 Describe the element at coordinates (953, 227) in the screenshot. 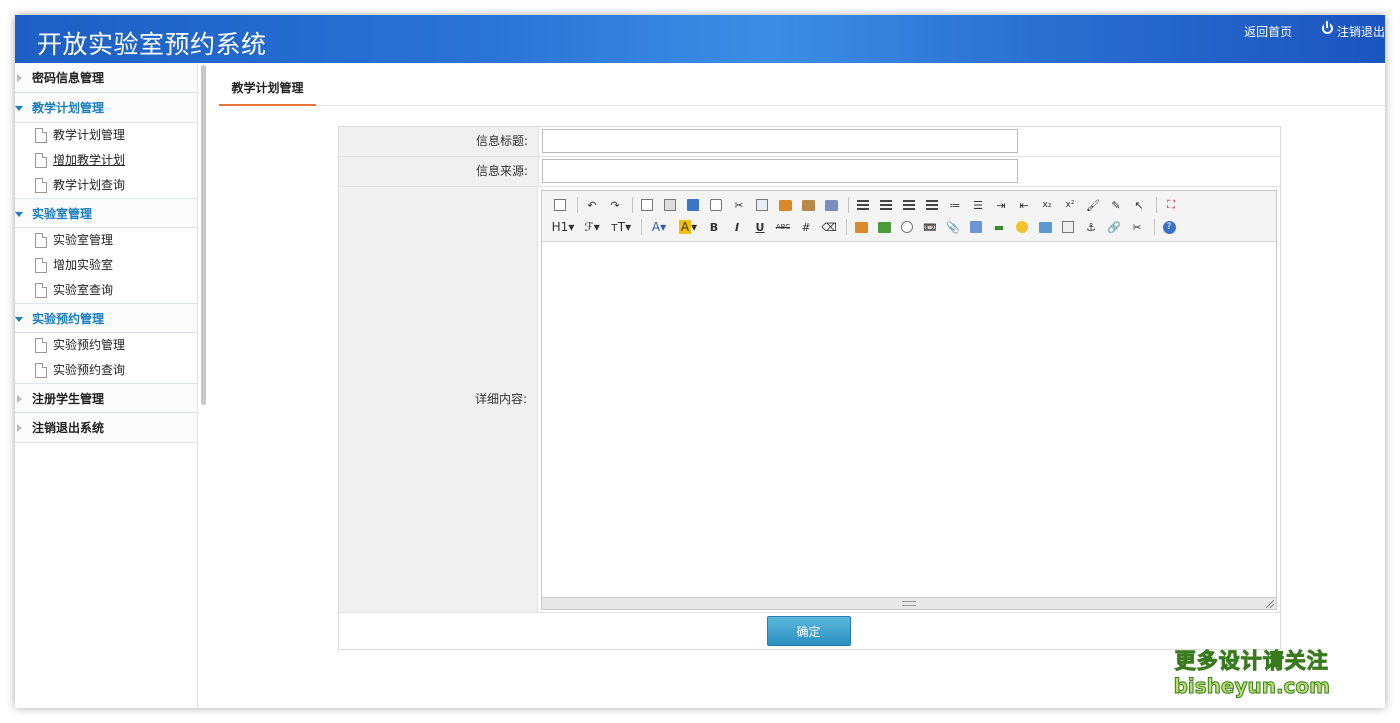

I see `attachment-icon: 📎` at that location.